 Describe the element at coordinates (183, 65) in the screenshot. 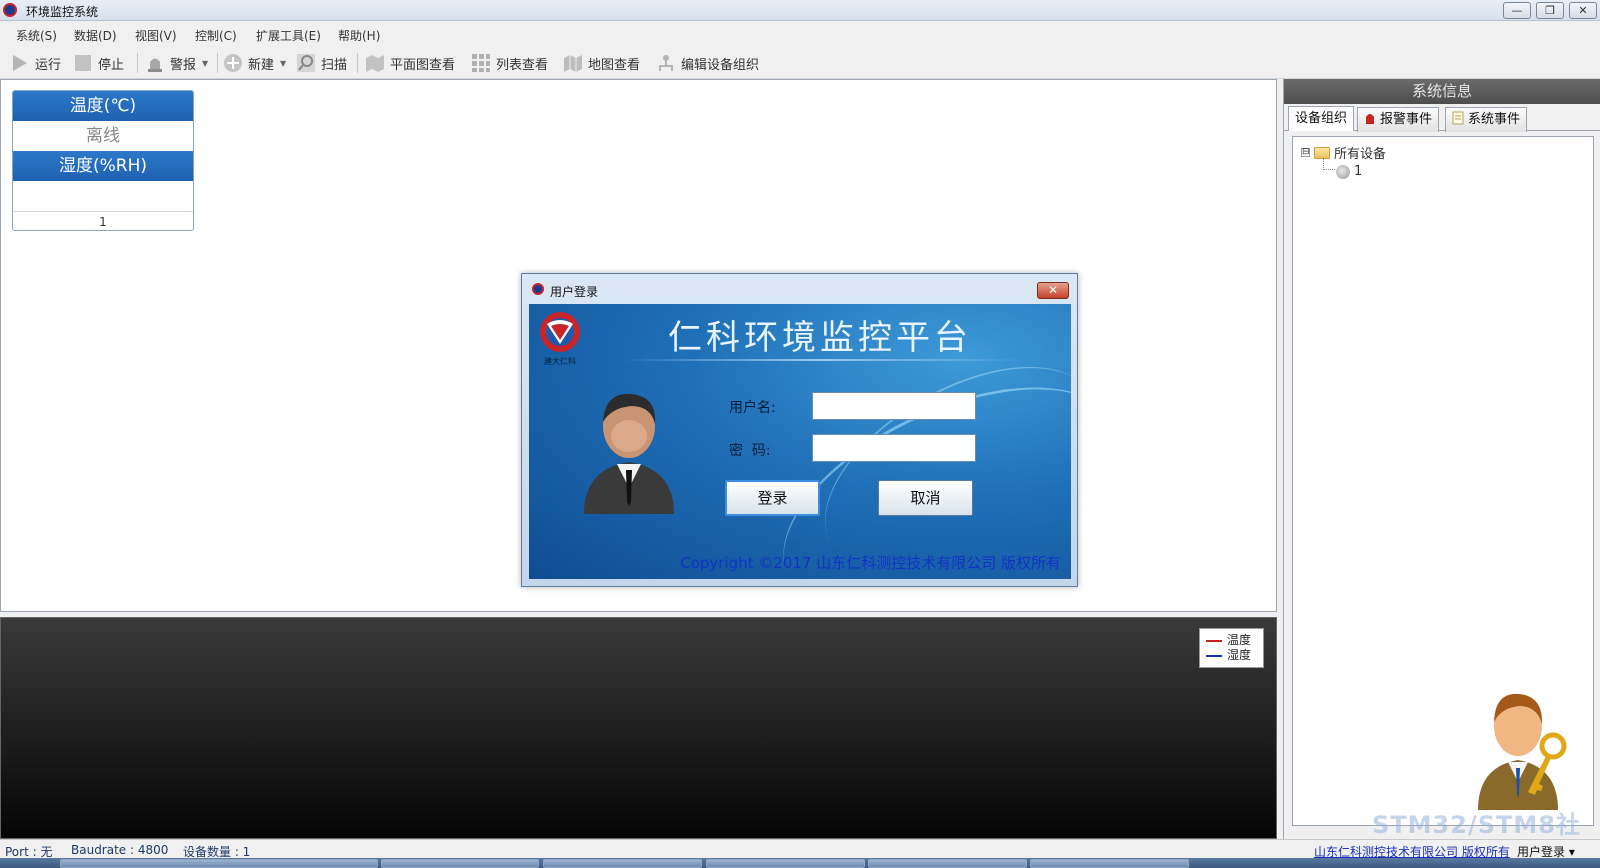

I see `alarm-label: 警报` at that location.